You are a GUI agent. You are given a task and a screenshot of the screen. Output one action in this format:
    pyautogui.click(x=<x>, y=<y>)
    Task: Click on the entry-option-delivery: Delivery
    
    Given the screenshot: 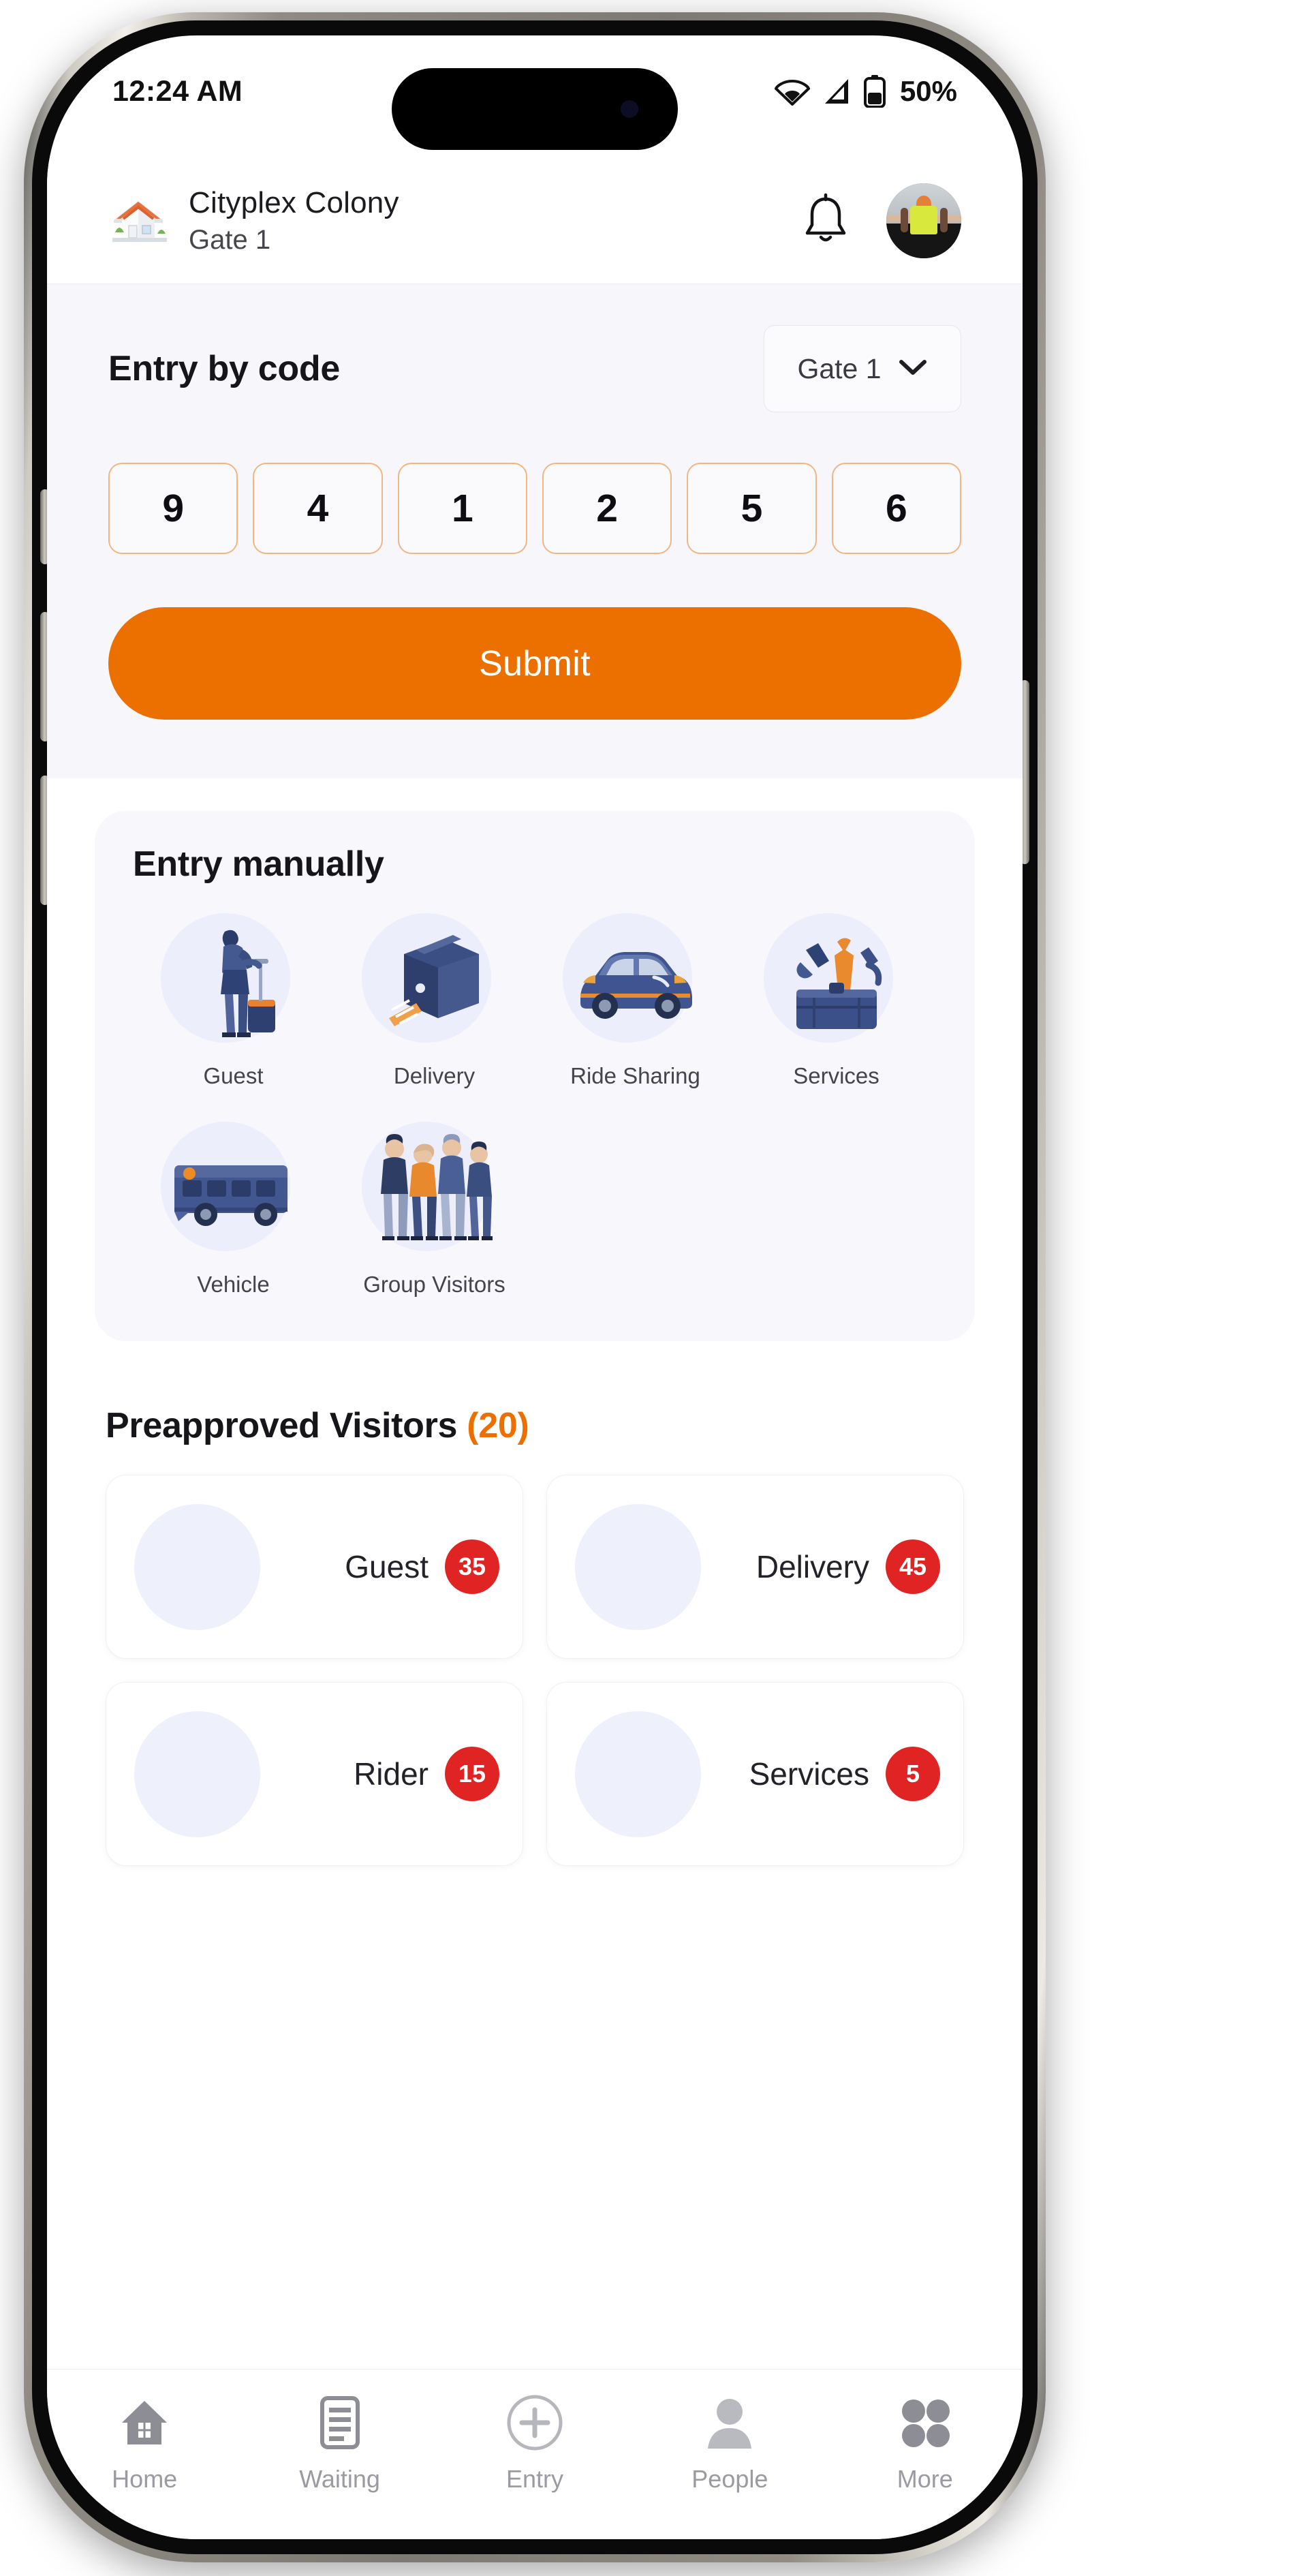 What is the action you would take?
    pyautogui.click(x=434, y=999)
    